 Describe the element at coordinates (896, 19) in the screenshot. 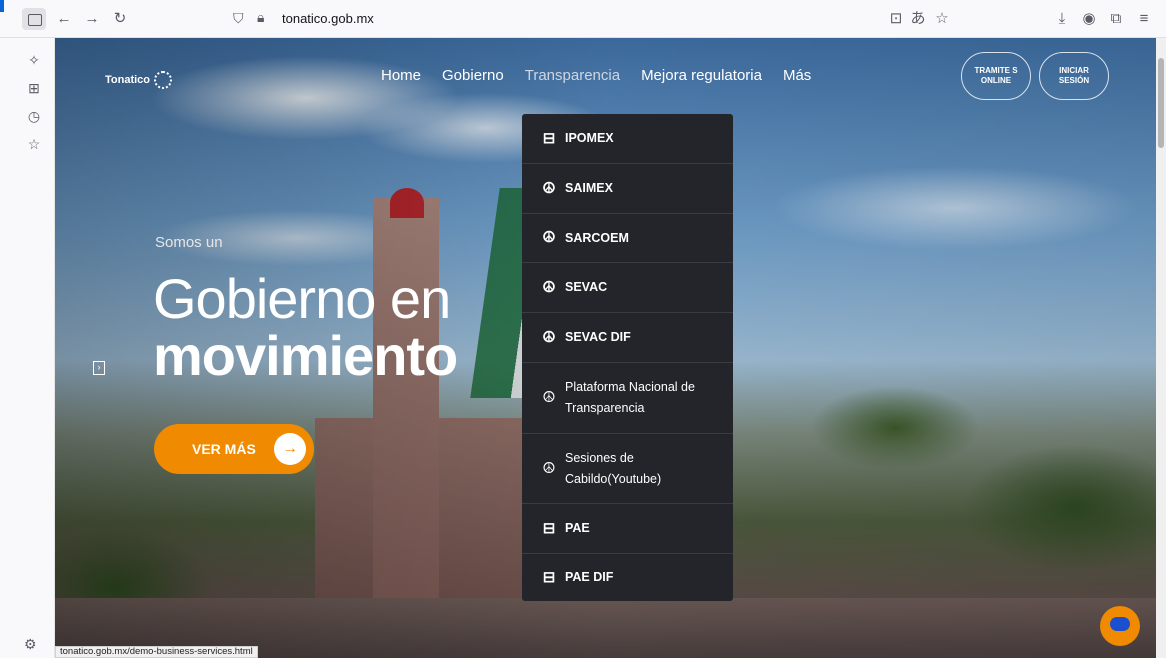

I see `save-page-icon: ⊡` at that location.